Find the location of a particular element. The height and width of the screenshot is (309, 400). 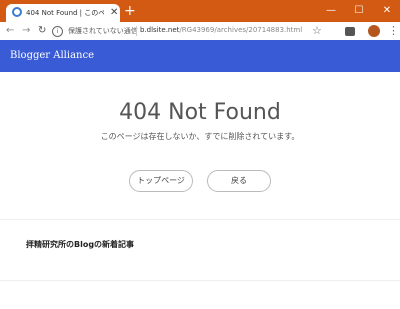

address-separator is located at coordinates (136, 31).